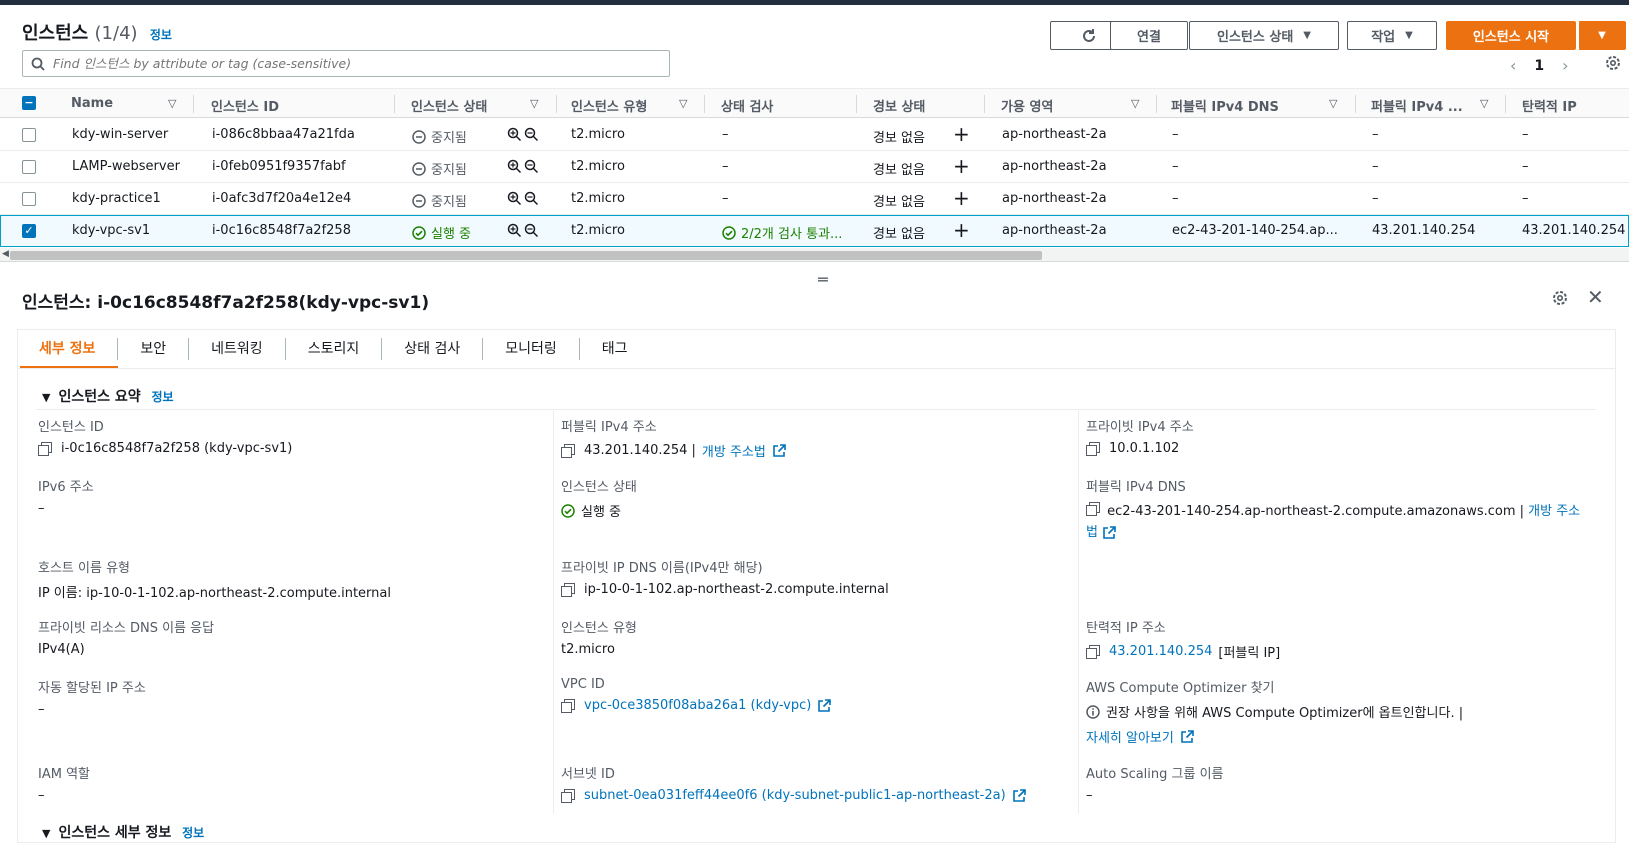  What do you see at coordinates (697, 705) in the screenshot?
I see `vpc-link: vpc-0ce3850f08aba26a1 (kdy-vpc)` at bounding box center [697, 705].